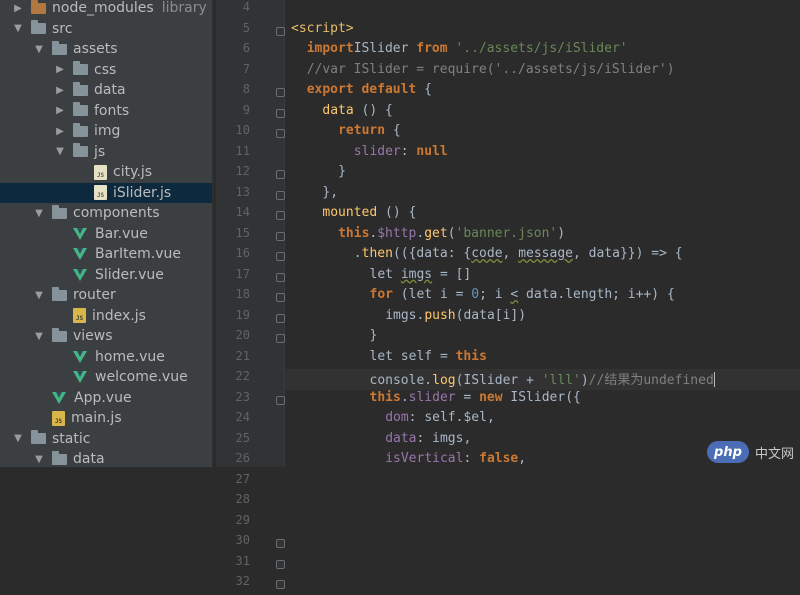 The height and width of the screenshot is (595, 800). I want to click on tree-item: ▶JSiSlider.js, so click(106, 192).